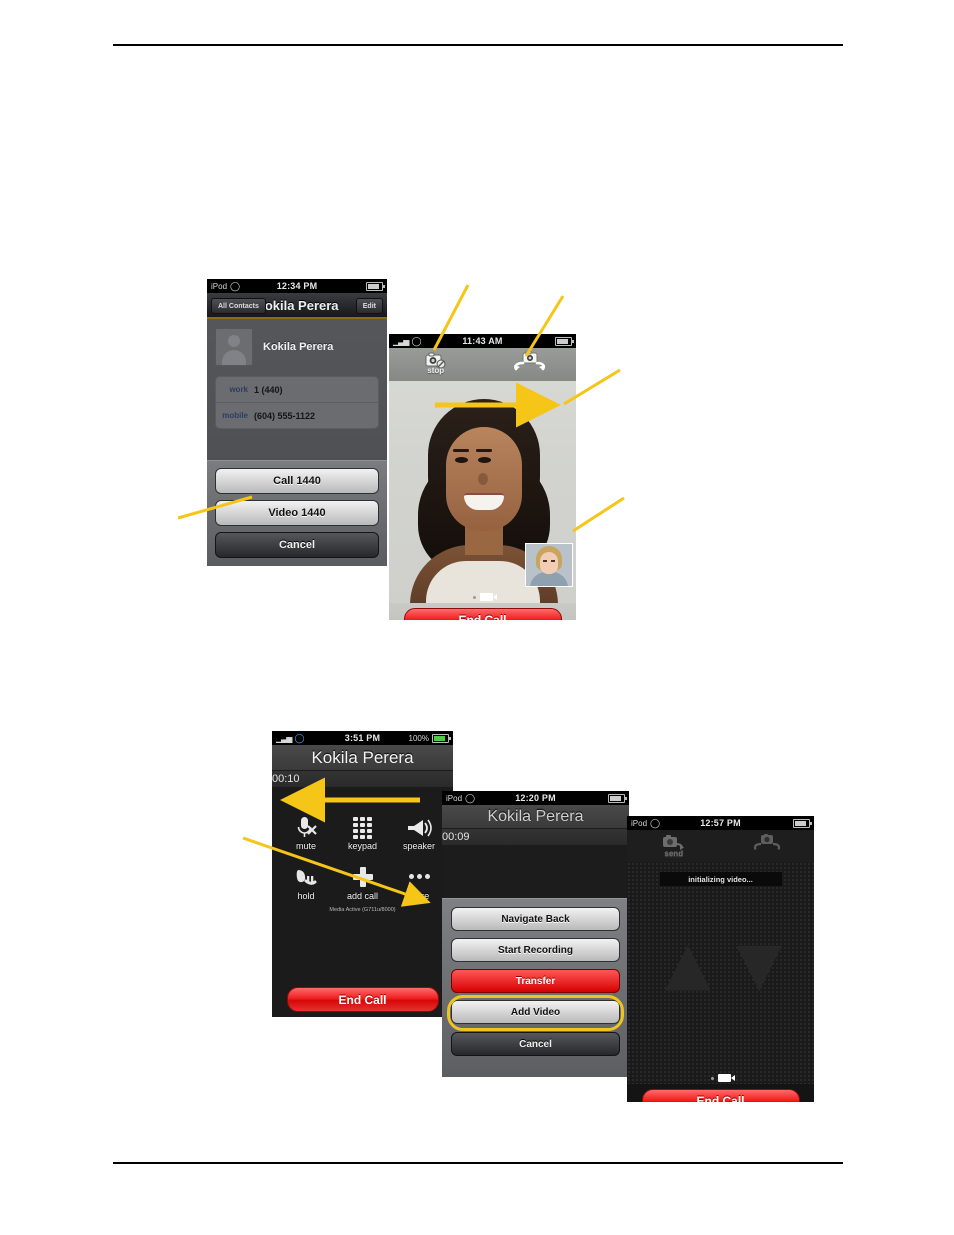 The height and width of the screenshot is (1235, 954). I want to click on field-row-work: work 1 (440), so click(297, 390).